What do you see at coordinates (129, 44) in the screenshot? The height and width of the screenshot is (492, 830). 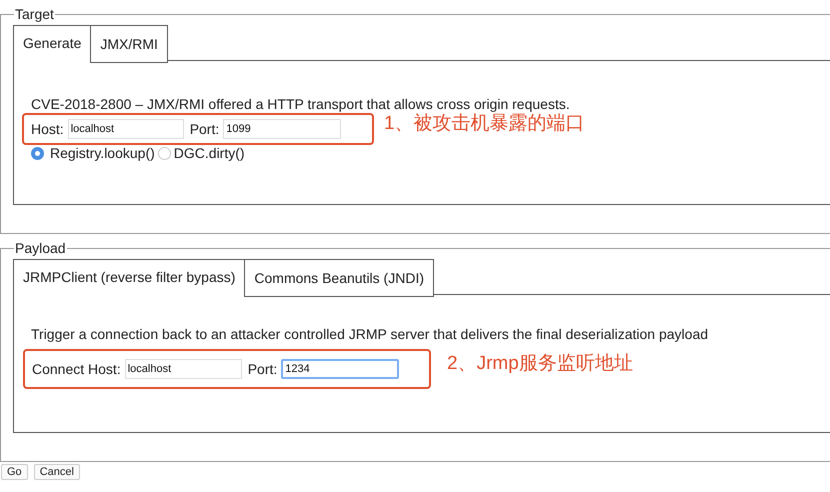 I see `tab: JMX/RMI` at bounding box center [129, 44].